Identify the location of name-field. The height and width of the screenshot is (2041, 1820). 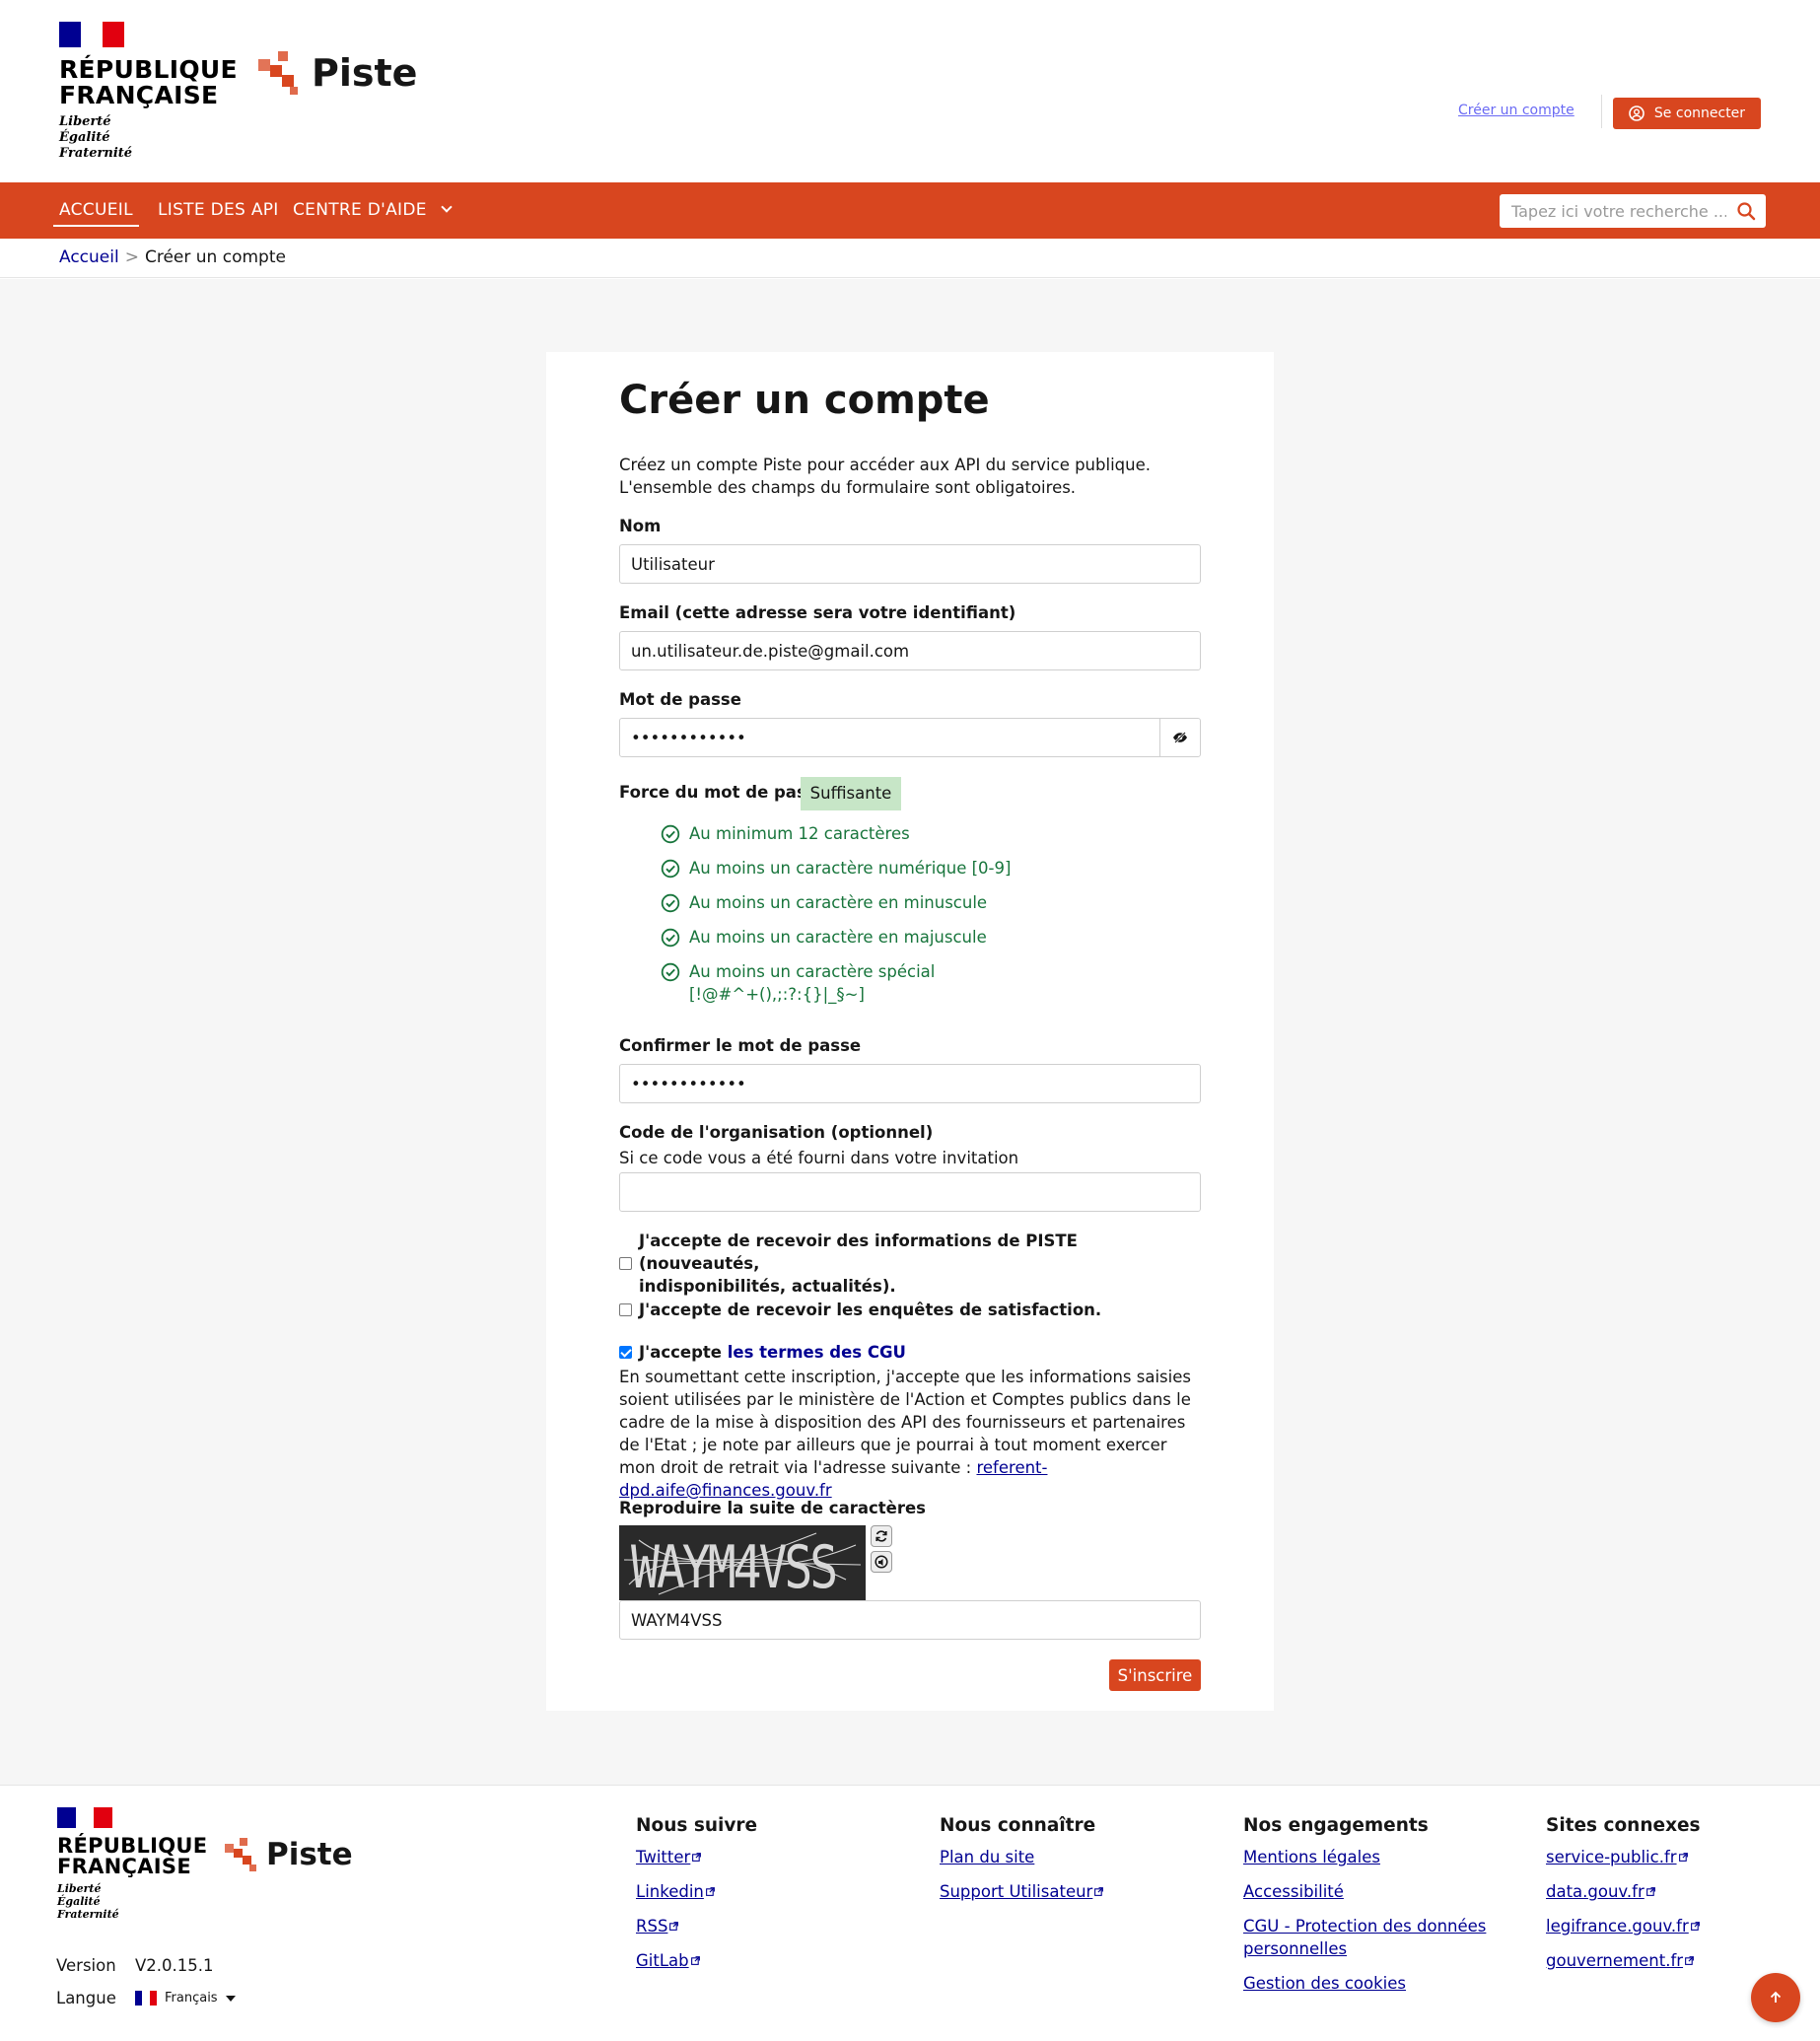
(910, 564).